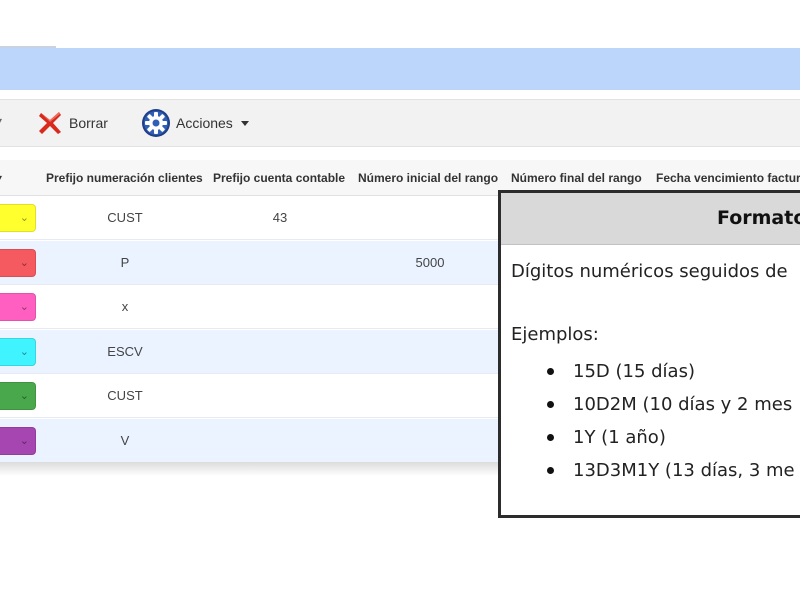 This screenshot has height=600, width=800. What do you see at coordinates (125, 263) in the screenshot?
I see `cell-client-prefix: P` at bounding box center [125, 263].